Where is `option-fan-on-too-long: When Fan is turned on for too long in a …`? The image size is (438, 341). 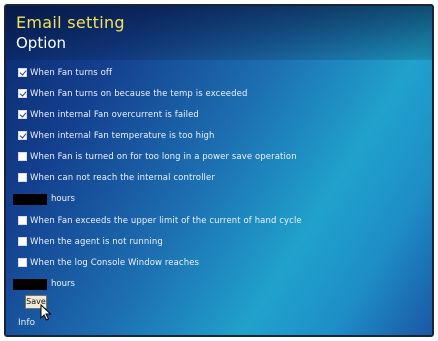 option-fan-on-too-long: When Fan is turned on for too long in a … is located at coordinates (160, 156).